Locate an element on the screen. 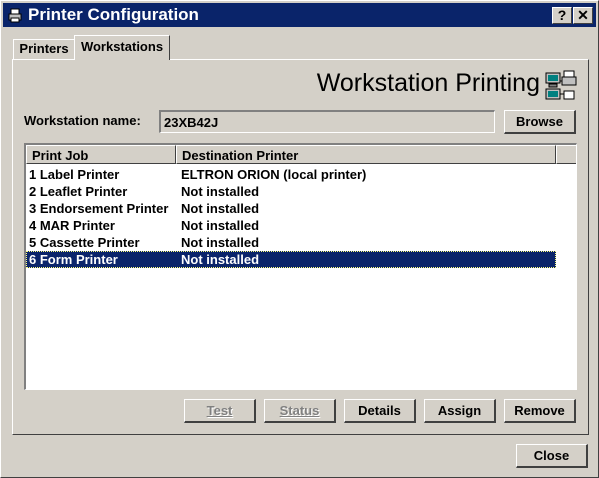 Image resolution: width=599 pixels, height=478 pixels. cell-print-job: 1 Label Printer is located at coordinates (74, 174).